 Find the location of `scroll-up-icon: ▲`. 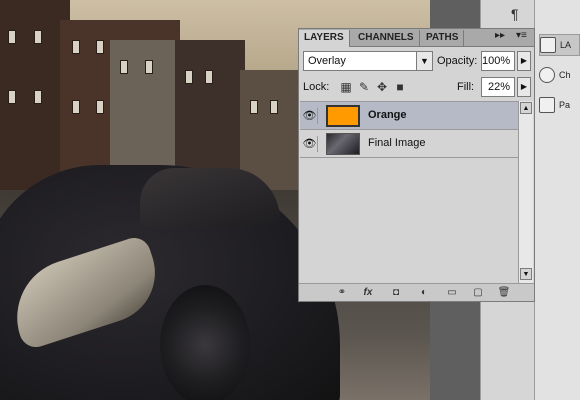

scroll-up-icon: ▲ is located at coordinates (526, 108).